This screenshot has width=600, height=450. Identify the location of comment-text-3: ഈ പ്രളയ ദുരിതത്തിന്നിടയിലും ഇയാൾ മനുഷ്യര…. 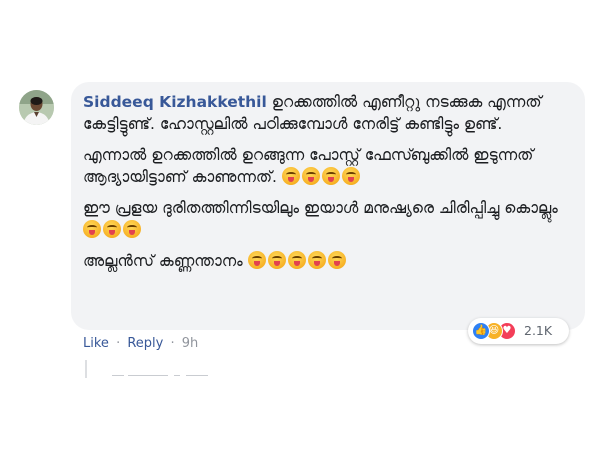
(320, 208).